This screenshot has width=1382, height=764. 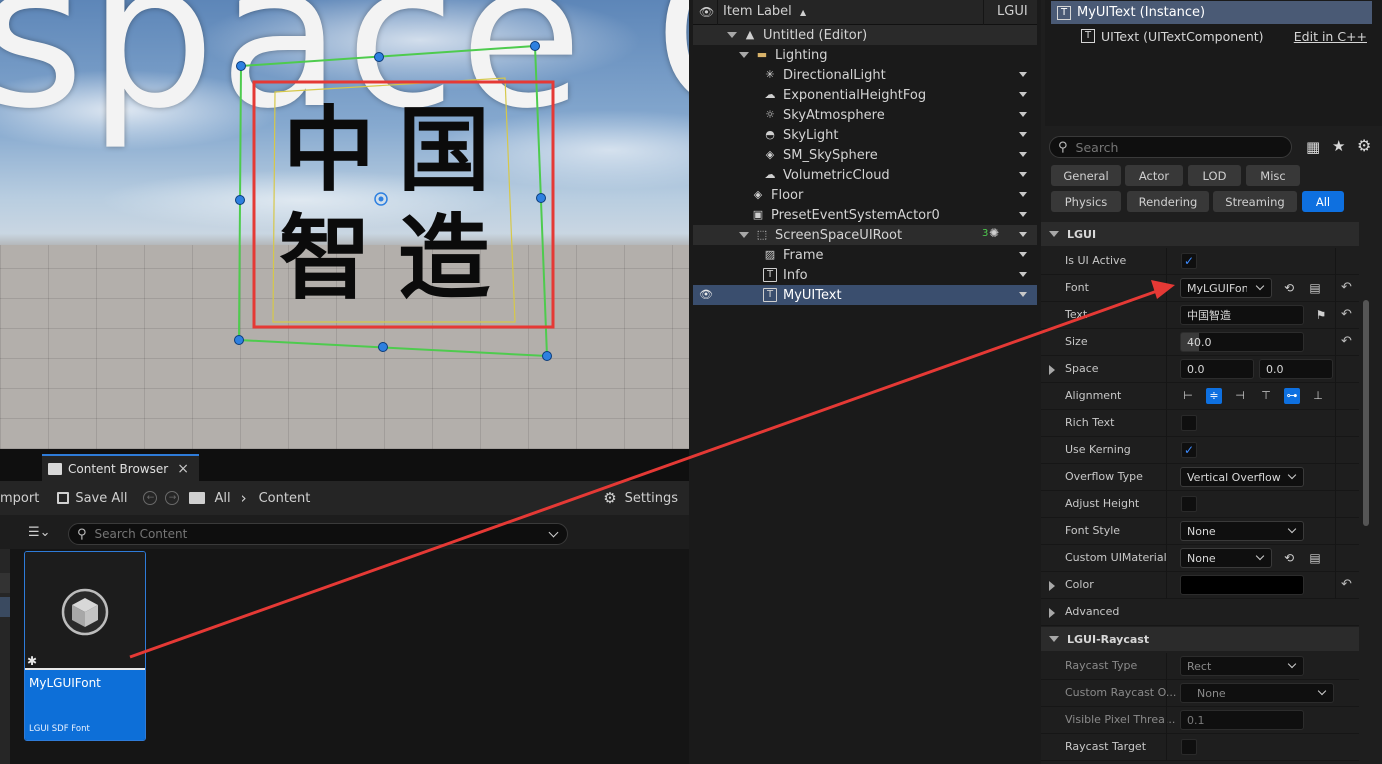 I want to click on chevron-down-icon, so click(x=553, y=532).